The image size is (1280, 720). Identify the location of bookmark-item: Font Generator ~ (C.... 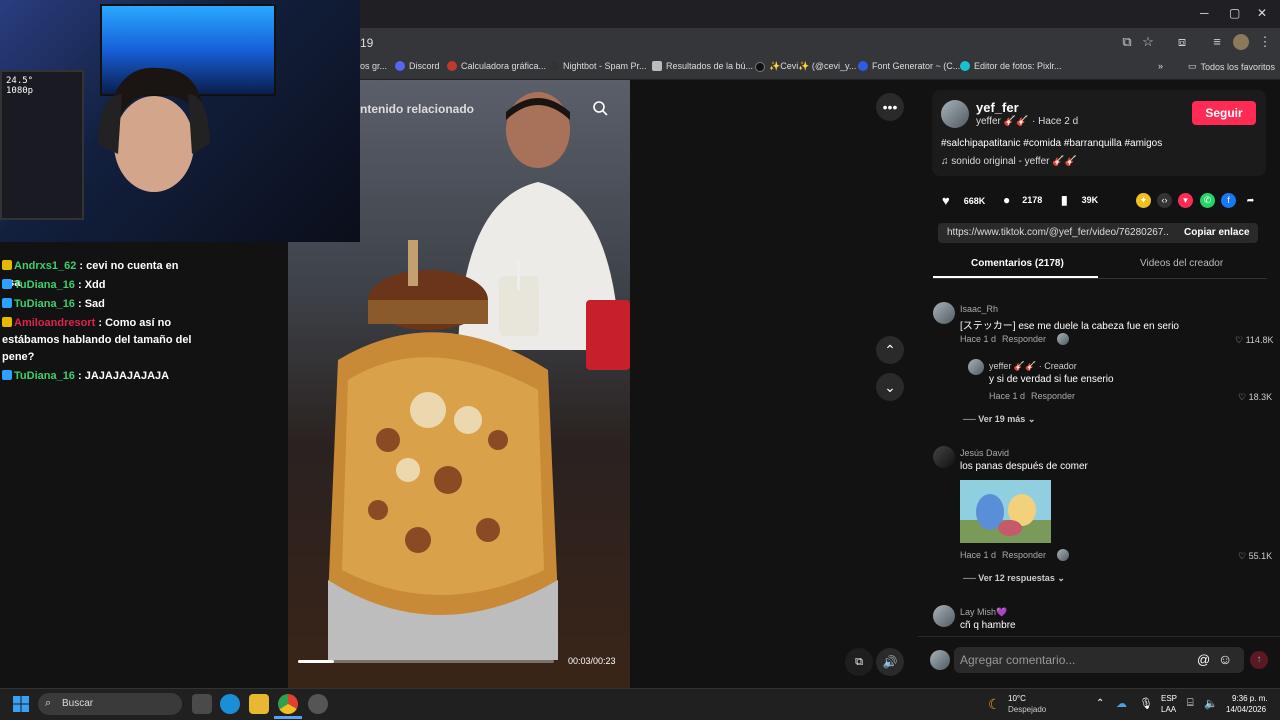
(909, 66).